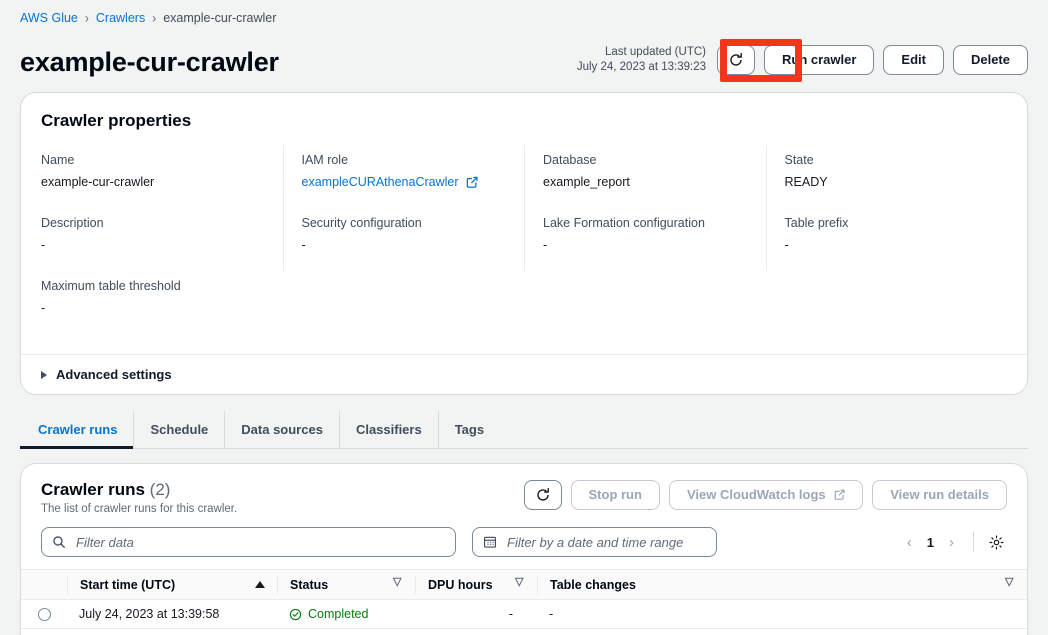 The height and width of the screenshot is (635, 1048). What do you see at coordinates (295, 614) in the screenshot?
I see `status-success-icon` at bounding box center [295, 614].